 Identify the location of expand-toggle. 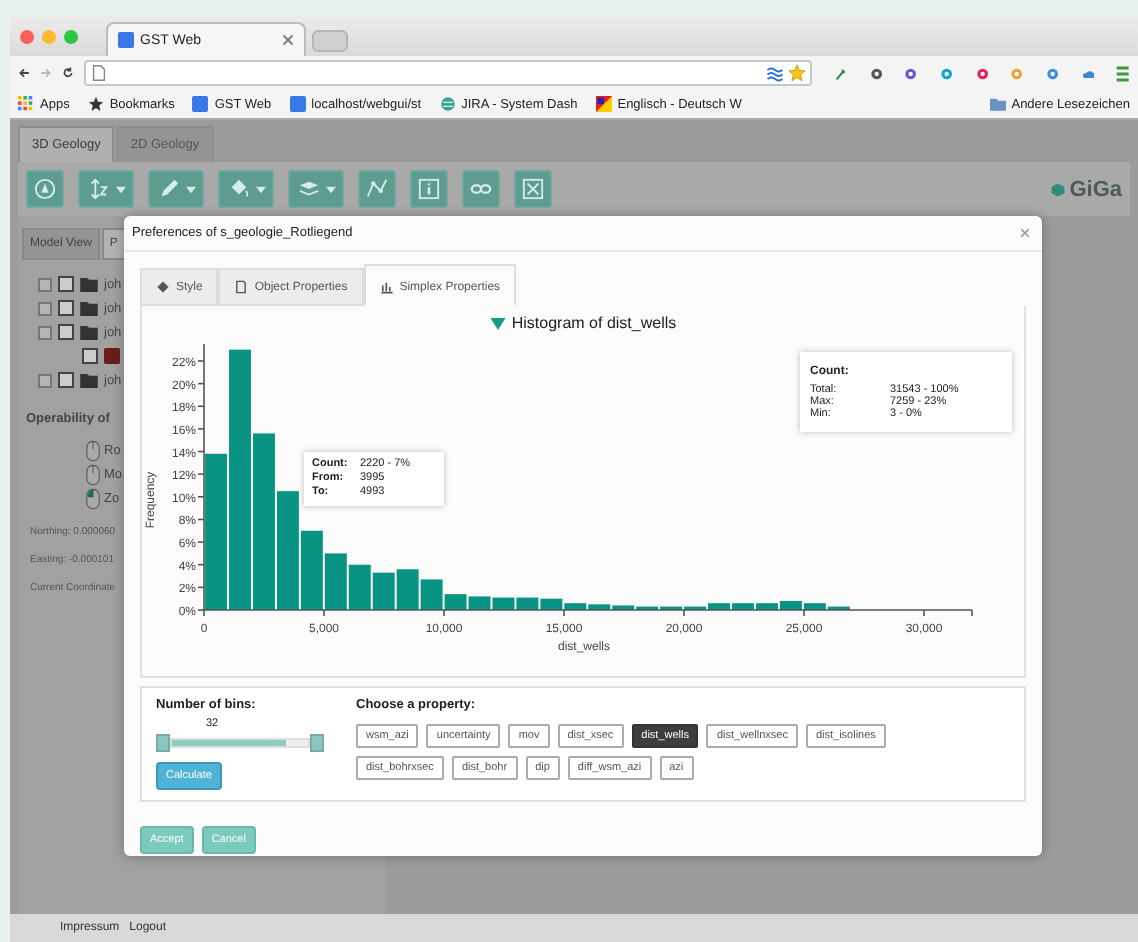
(45, 380).